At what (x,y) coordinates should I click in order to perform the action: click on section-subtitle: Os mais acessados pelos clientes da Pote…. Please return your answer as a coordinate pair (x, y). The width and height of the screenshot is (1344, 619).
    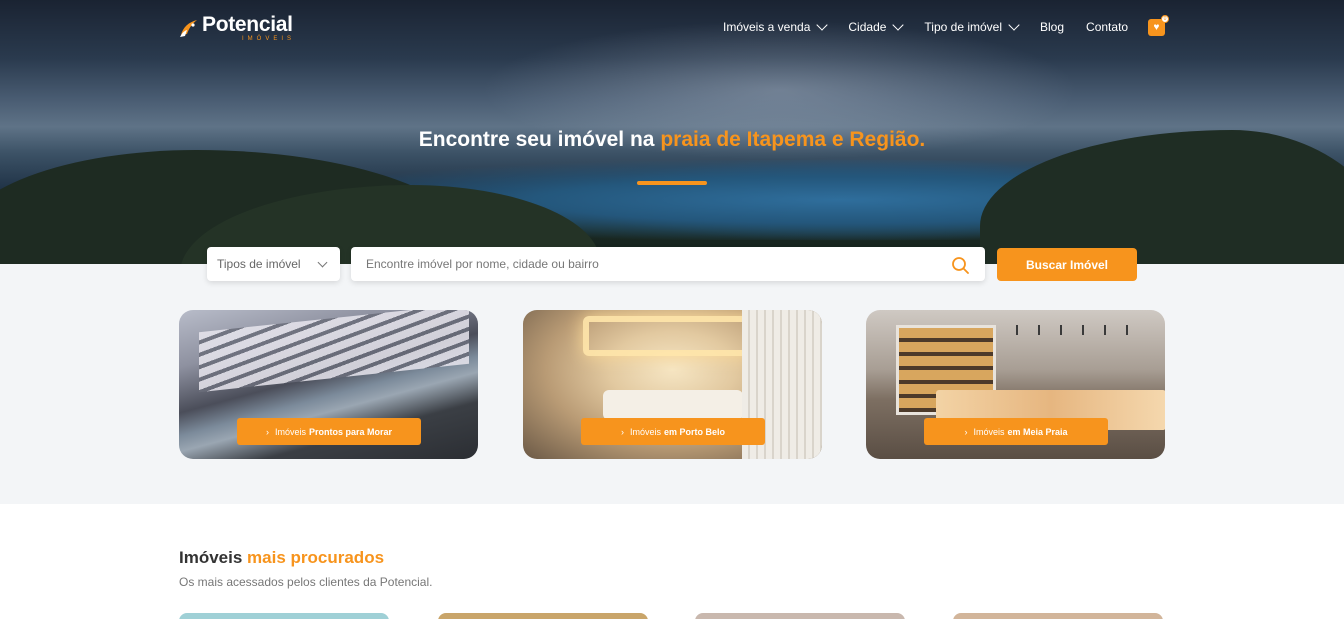
    Looking at the image, I should click on (306, 582).